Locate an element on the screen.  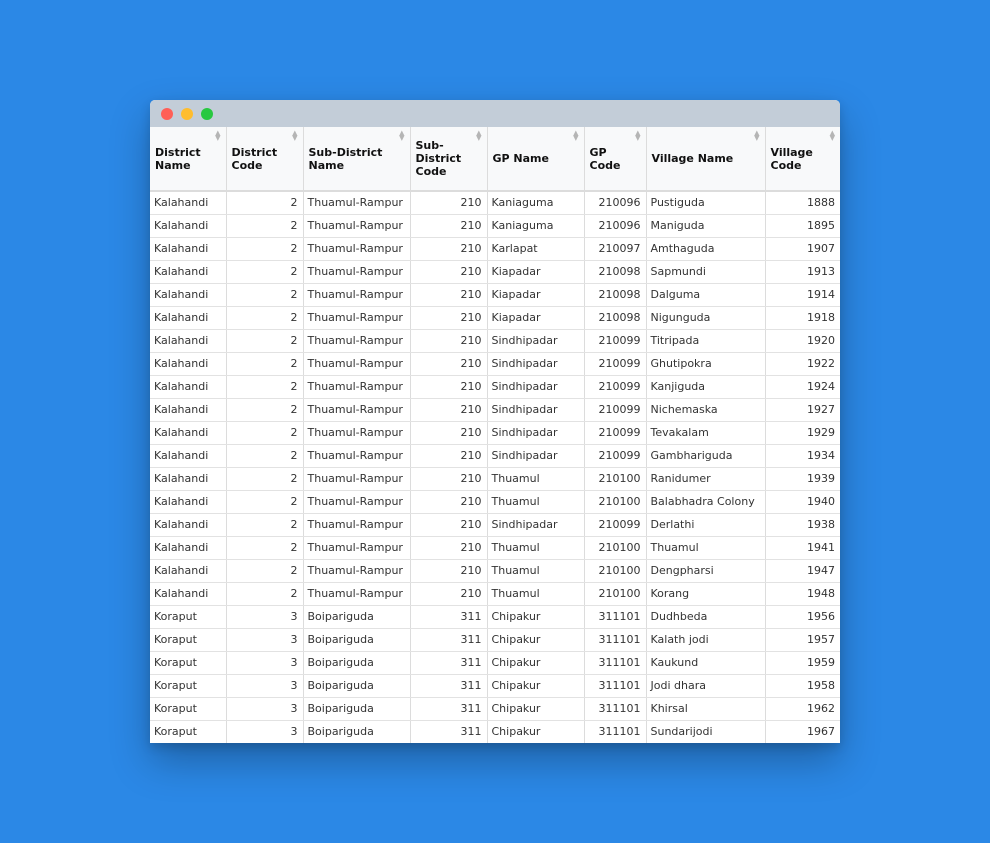
column-header: Village Name ▲ ▼ is located at coordinates (706, 159).